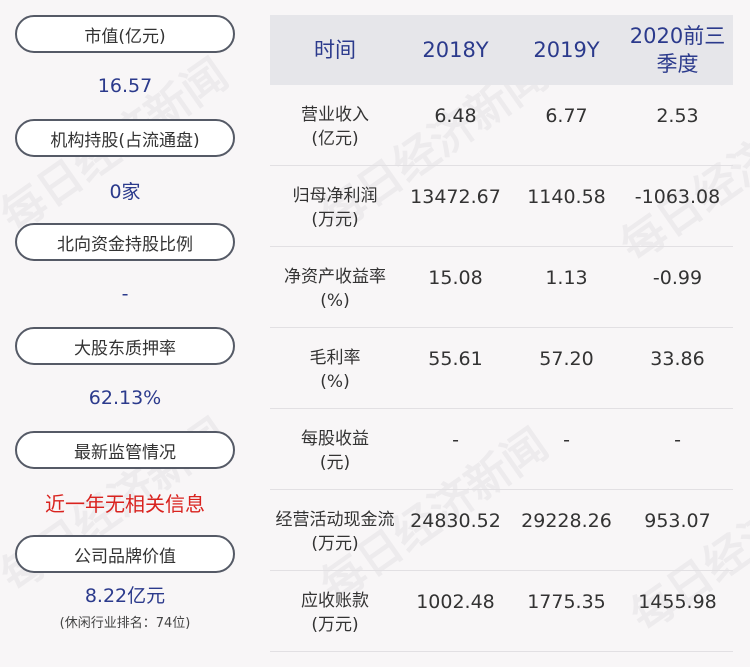  What do you see at coordinates (335, 439) in the screenshot?
I see `row-name: 每股收益` at bounding box center [335, 439].